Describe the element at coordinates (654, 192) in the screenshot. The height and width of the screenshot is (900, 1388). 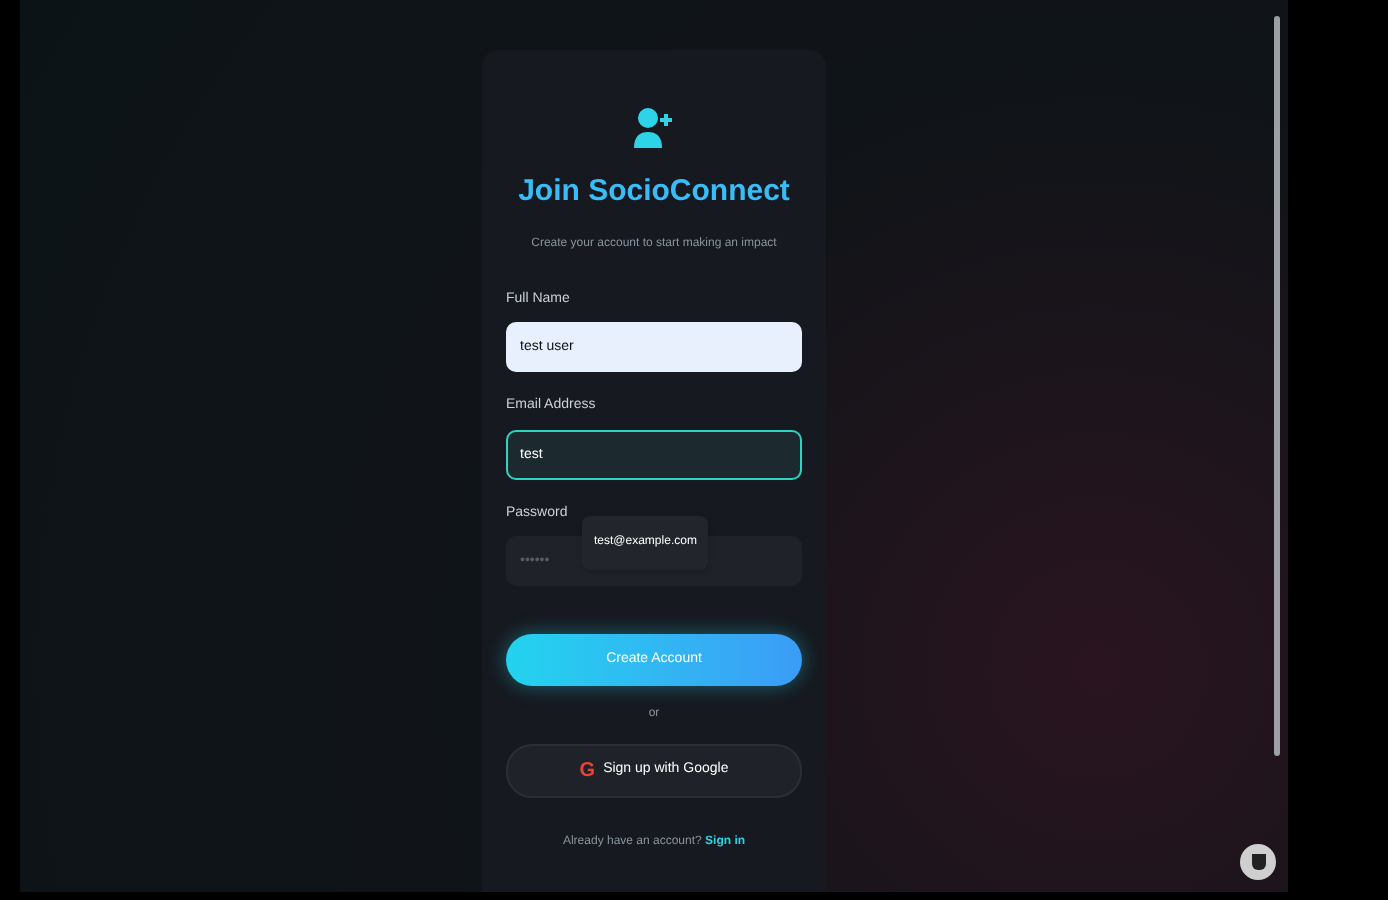
I see `card-title: Join SocioConnect` at that location.